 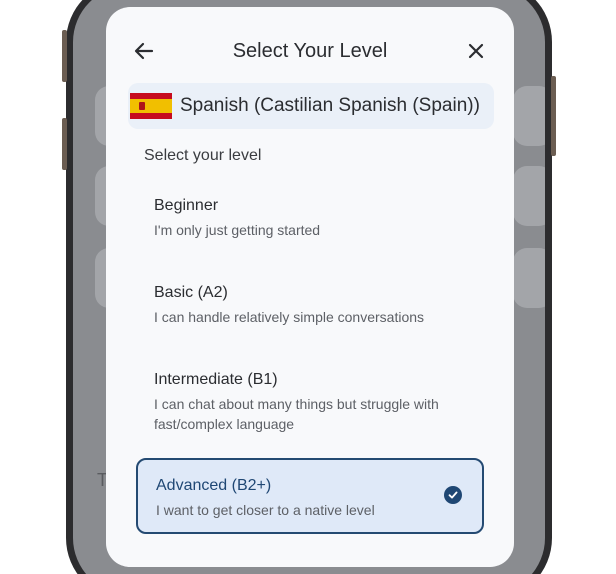 I want to click on level-description: I'm only just getting started, so click(x=237, y=230).